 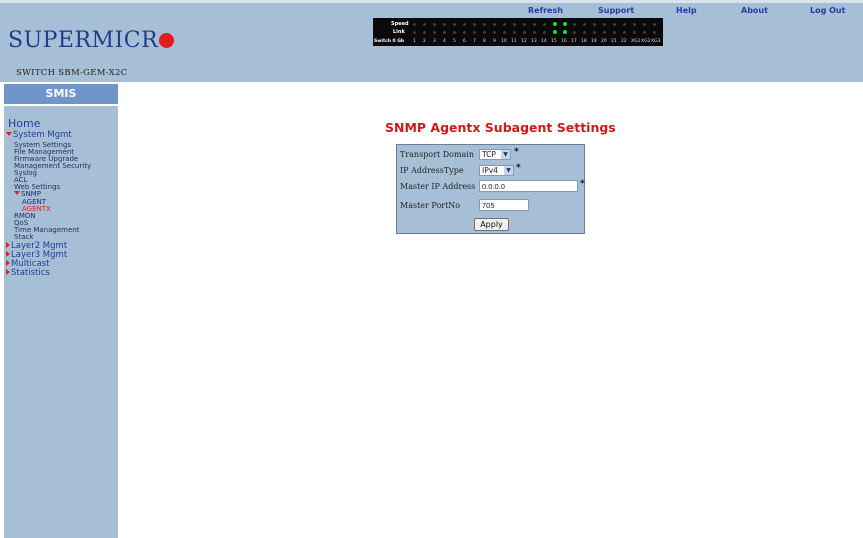 I want to click on port-number-label: 8, so click(x=484, y=41).